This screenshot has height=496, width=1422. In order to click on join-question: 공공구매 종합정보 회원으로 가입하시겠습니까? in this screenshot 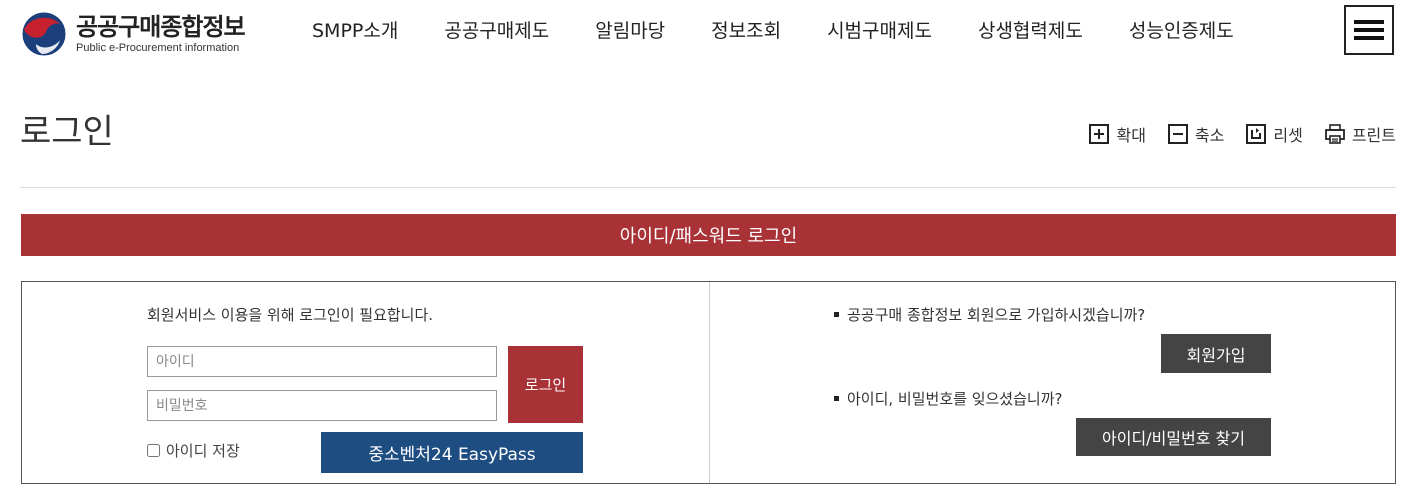, I will do `click(989, 314)`.